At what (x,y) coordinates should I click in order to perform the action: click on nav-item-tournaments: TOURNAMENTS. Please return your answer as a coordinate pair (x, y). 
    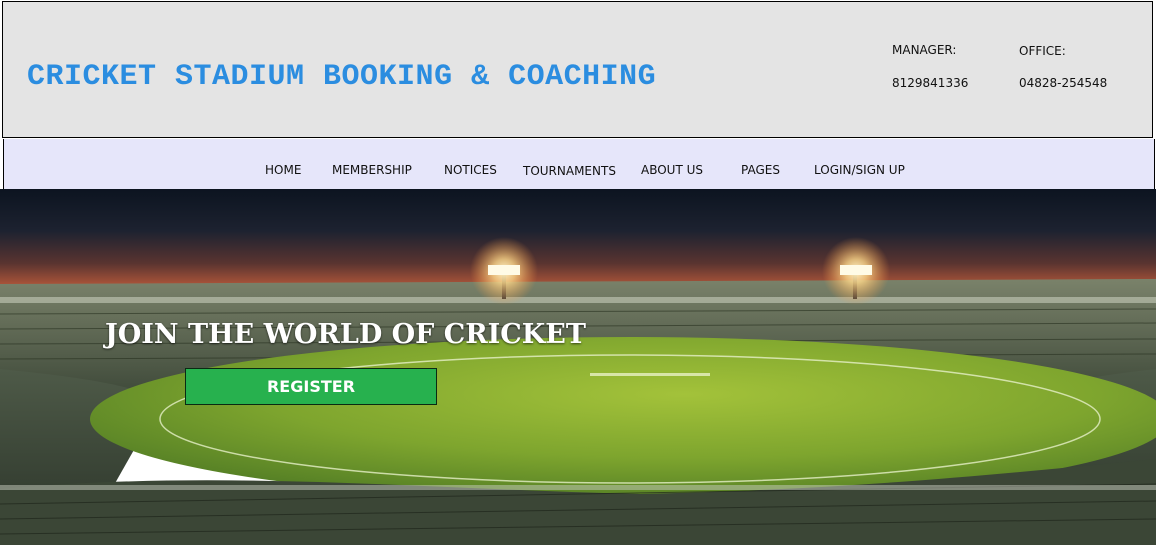
    Looking at the image, I should click on (569, 171).